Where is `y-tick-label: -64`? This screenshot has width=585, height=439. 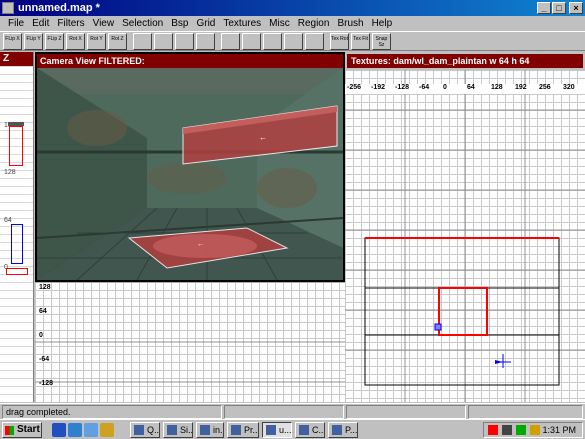
y-tick-label: -64 is located at coordinates (44, 359).